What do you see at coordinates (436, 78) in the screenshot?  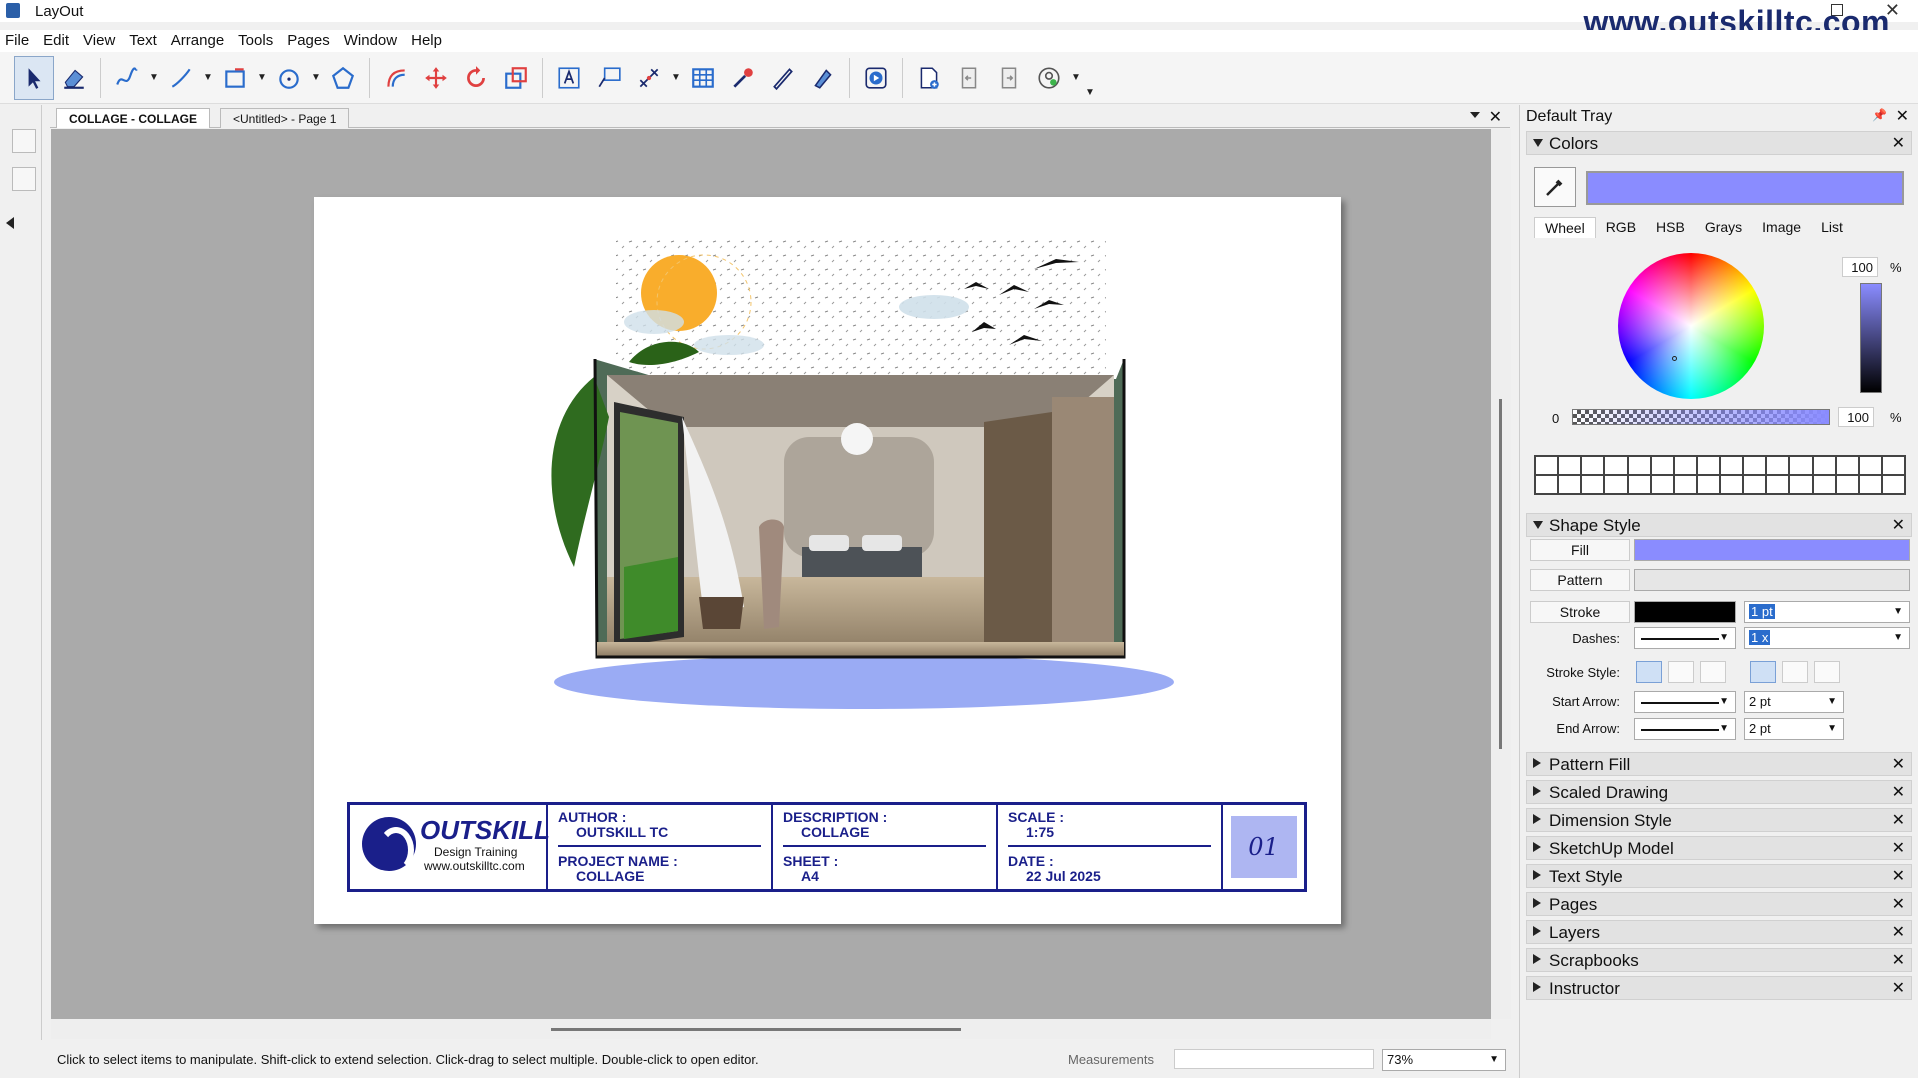 I see `move-tool-button` at bounding box center [436, 78].